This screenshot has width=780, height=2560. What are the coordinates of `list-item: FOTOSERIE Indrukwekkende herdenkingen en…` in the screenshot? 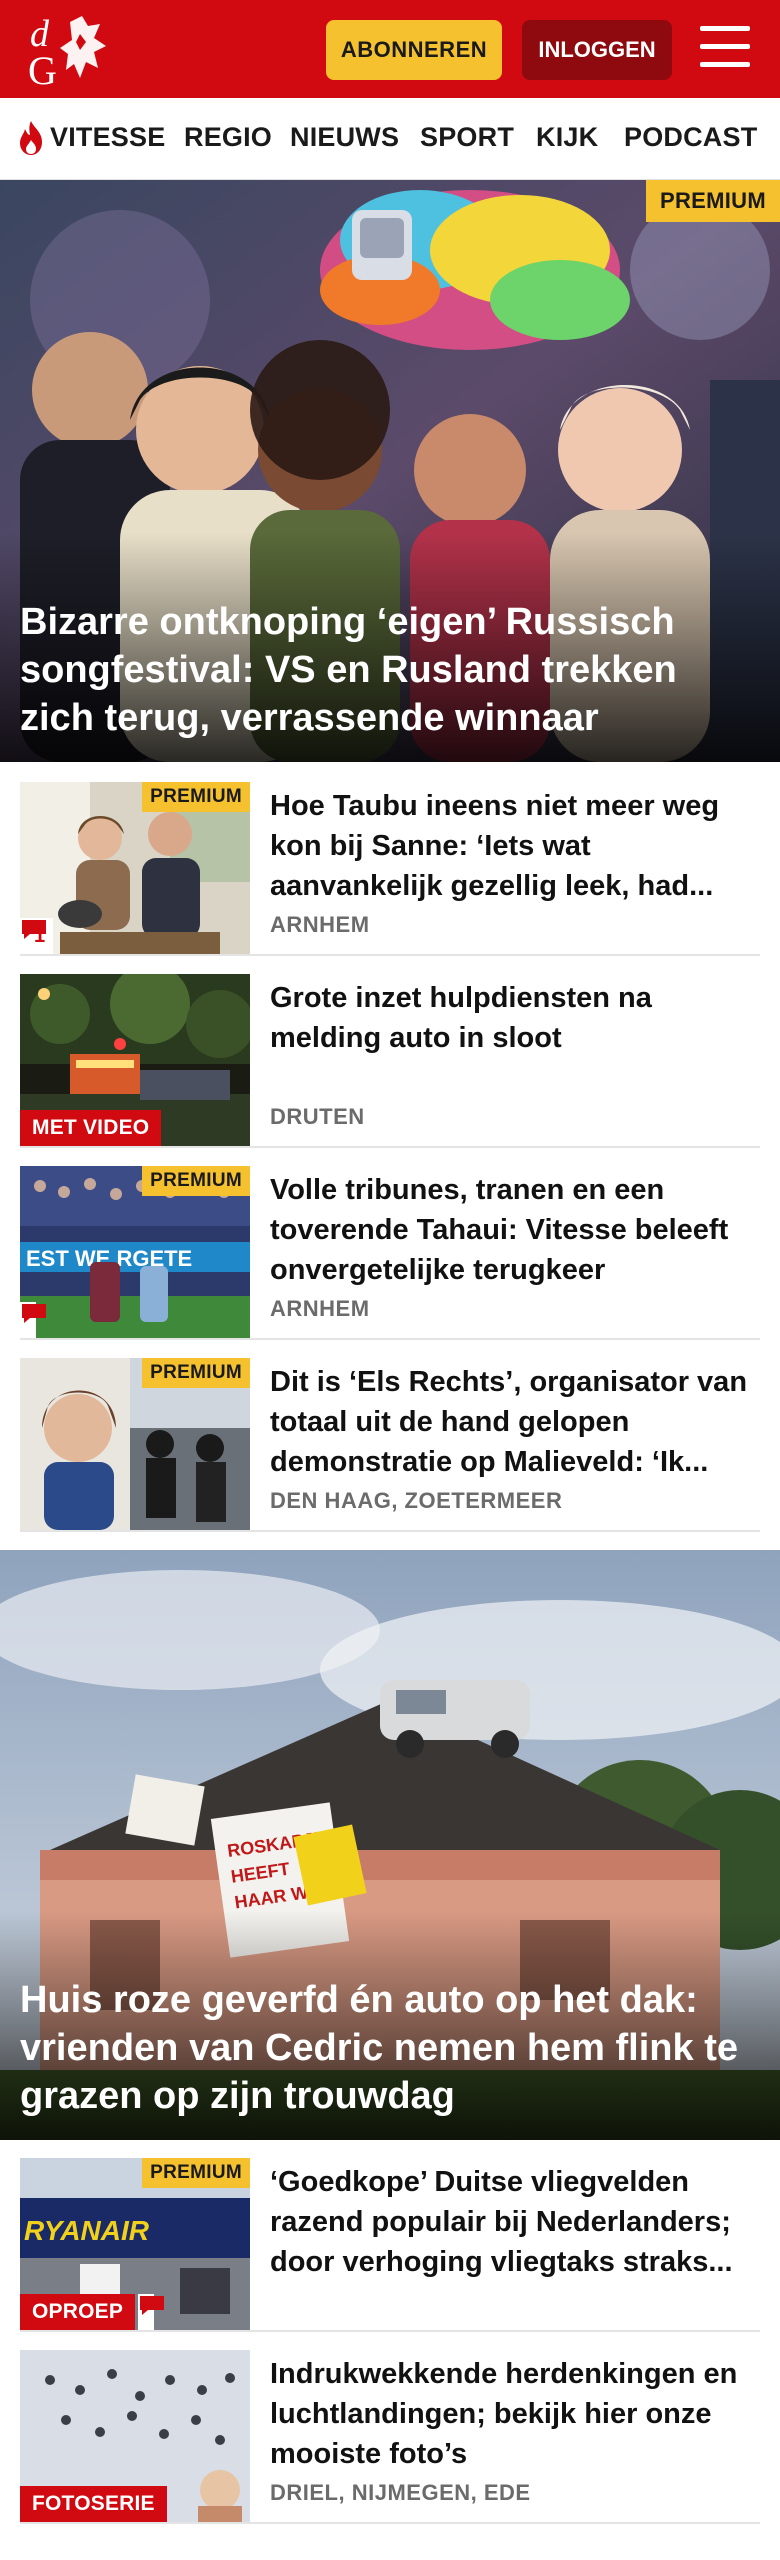 It's located at (390, 2428).